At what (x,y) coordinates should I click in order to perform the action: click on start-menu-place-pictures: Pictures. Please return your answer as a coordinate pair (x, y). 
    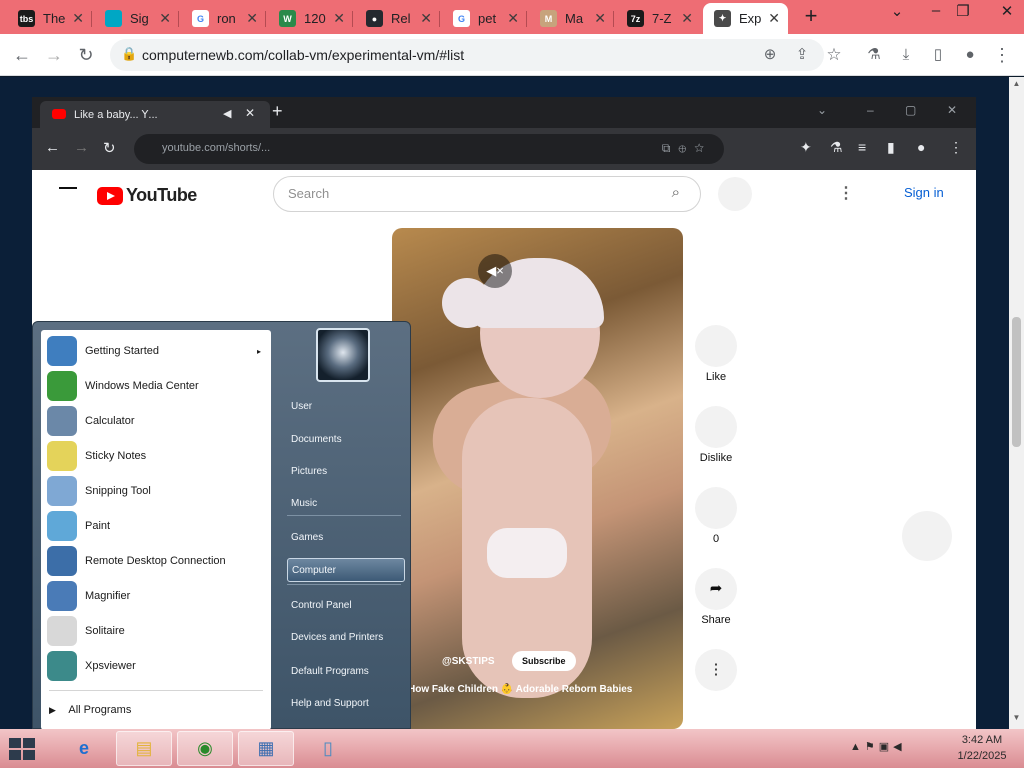
    Looking at the image, I should click on (346, 472).